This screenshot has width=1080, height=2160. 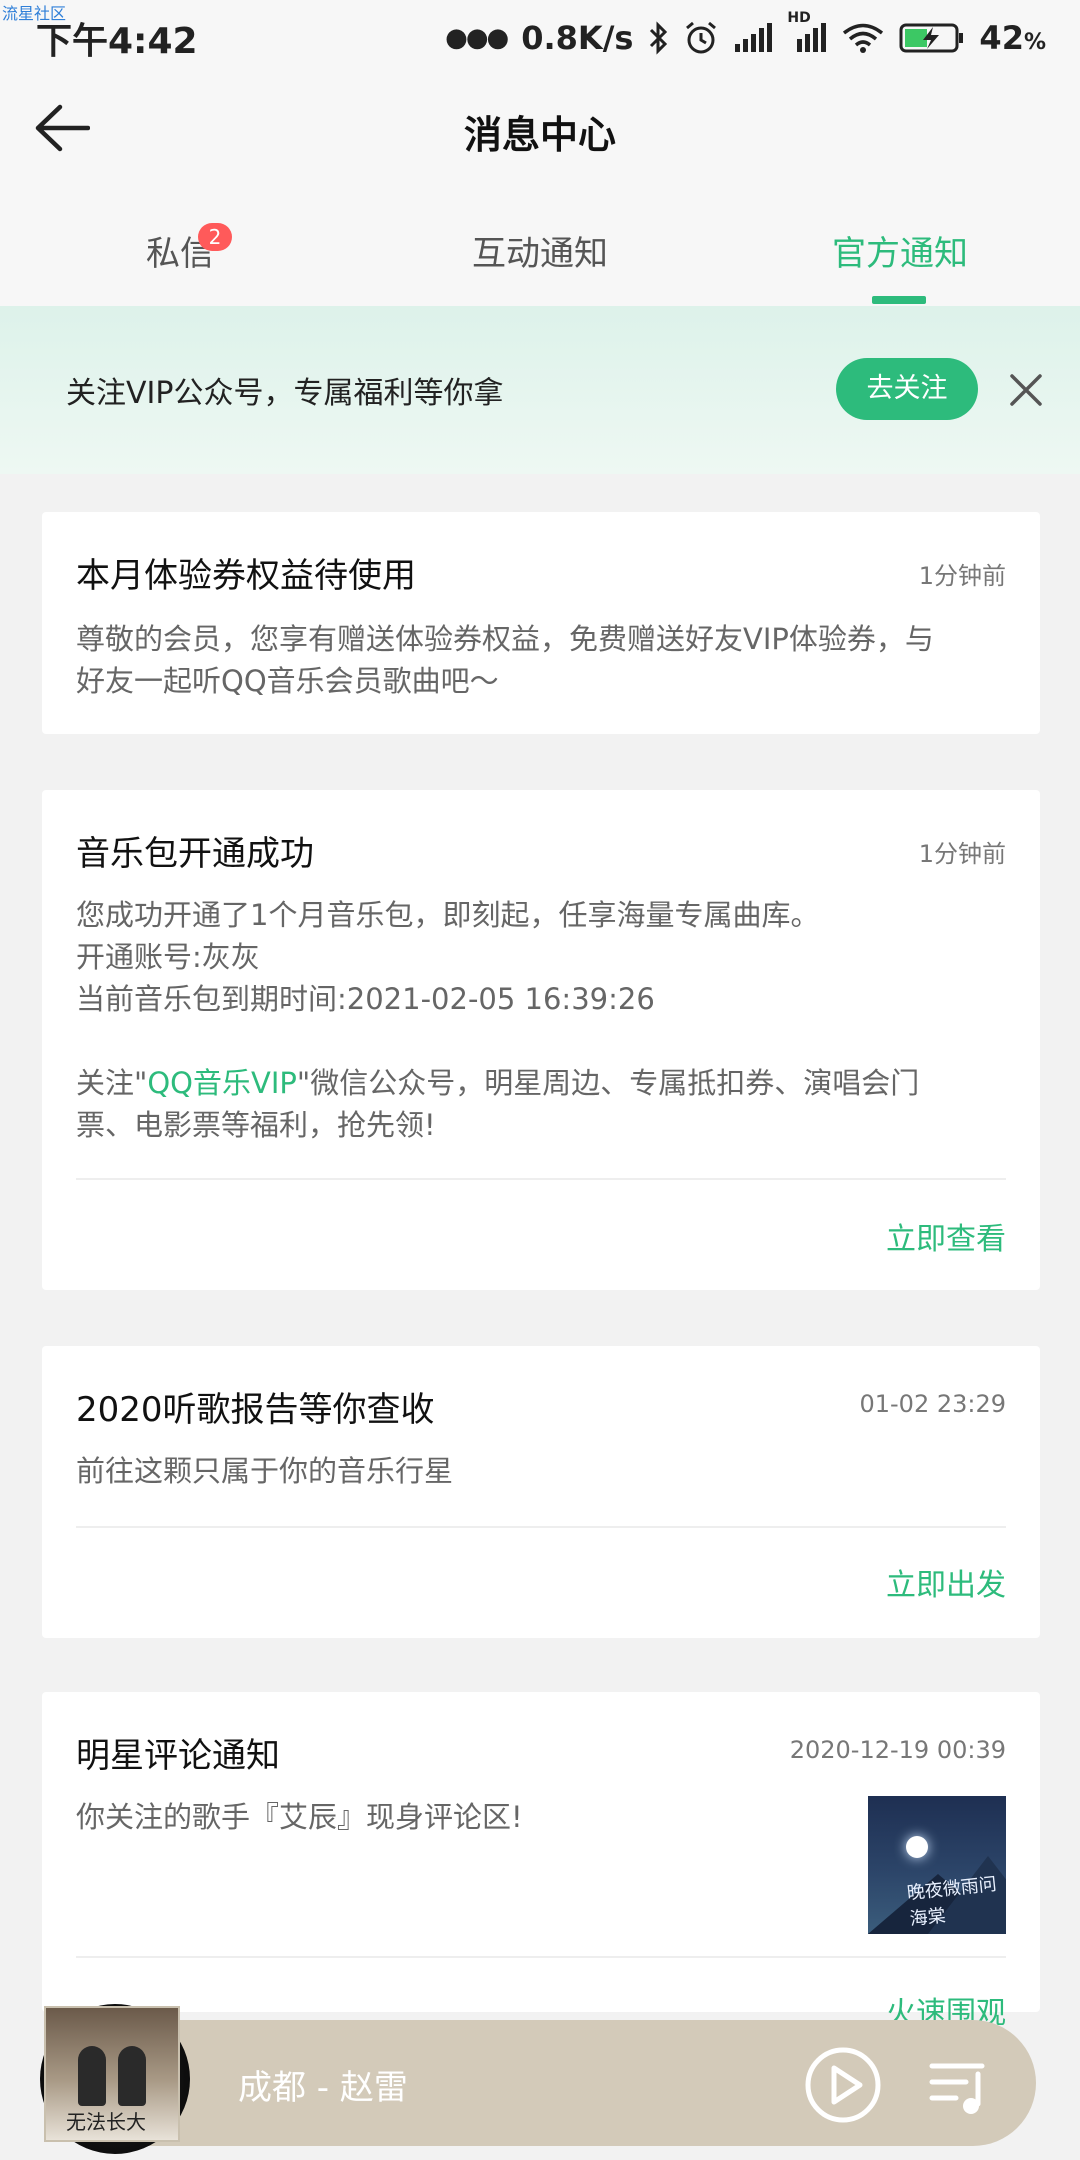 What do you see at coordinates (932, 38) in the screenshot?
I see `battery-charging-icon` at bounding box center [932, 38].